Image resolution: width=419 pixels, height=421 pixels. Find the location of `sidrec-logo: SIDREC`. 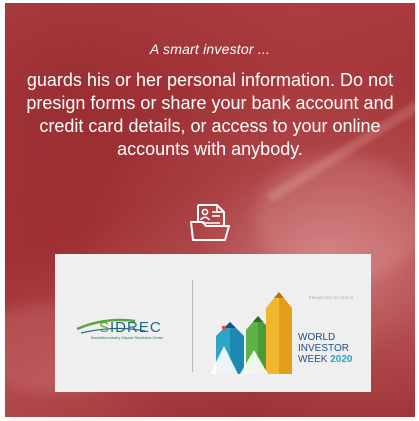

sidrec-logo: SIDREC is located at coordinates (119, 327).